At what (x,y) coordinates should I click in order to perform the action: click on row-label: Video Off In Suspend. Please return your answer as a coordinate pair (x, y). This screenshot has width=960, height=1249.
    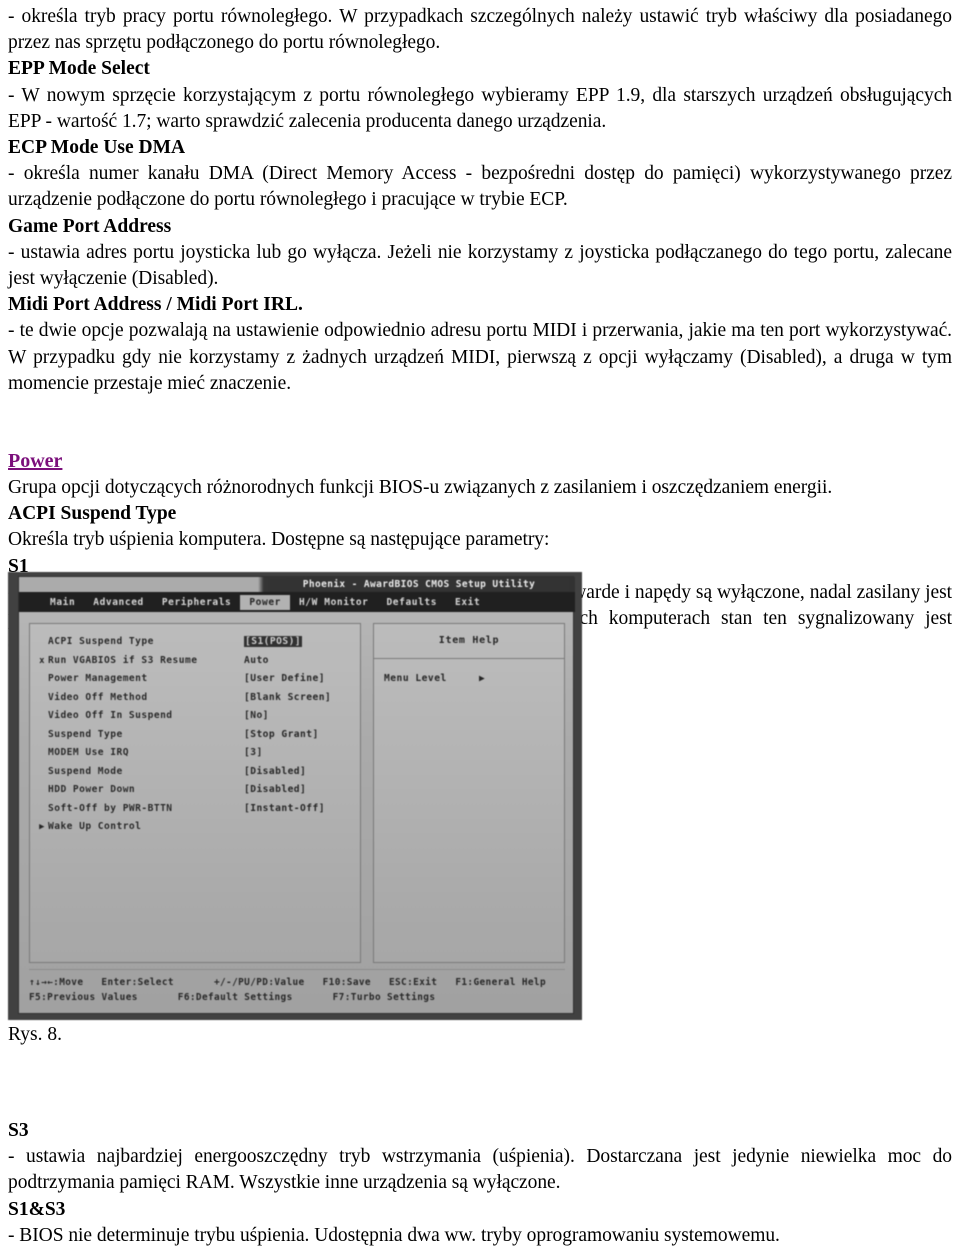
    Looking at the image, I should click on (110, 715).